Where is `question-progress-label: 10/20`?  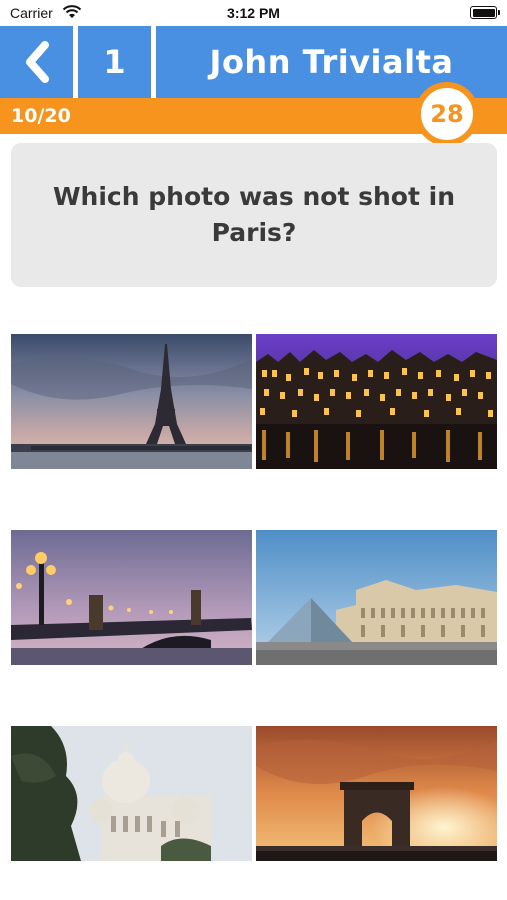
question-progress-label: 10/20 is located at coordinates (41, 116).